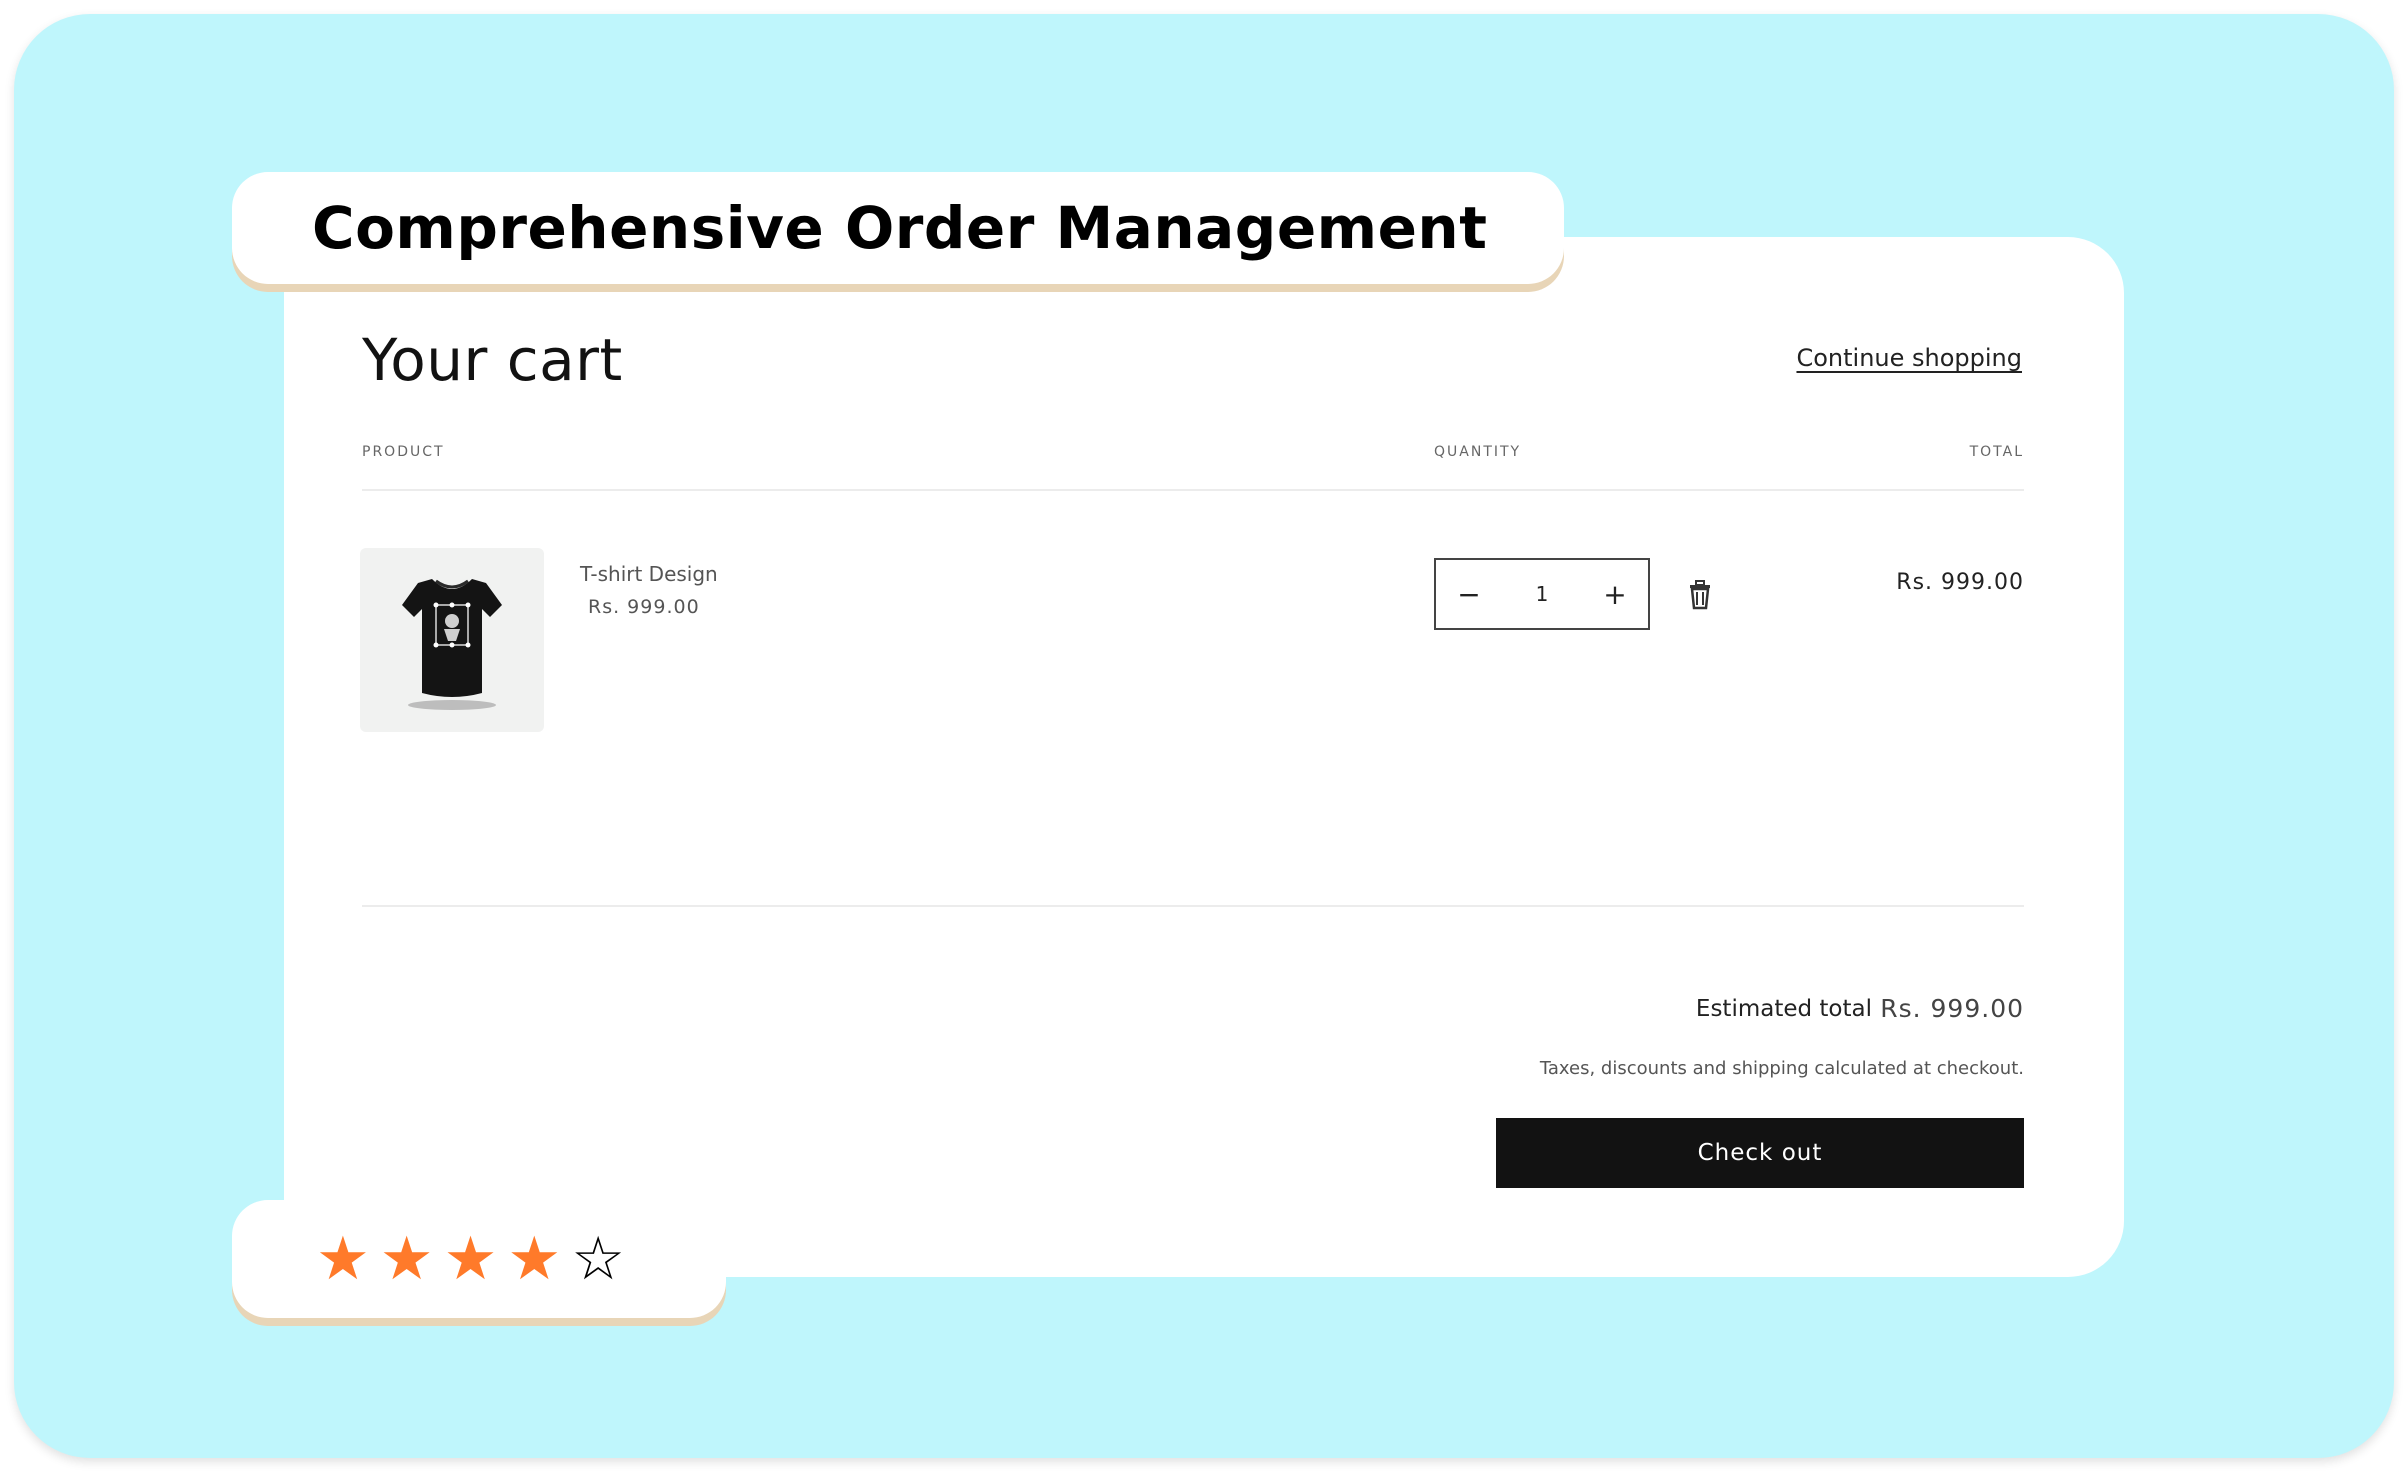 The width and height of the screenshot is (2408, 1472). What do you see at coordinates (1783, 1009) in the screenshot?
I see `estimated-total-label: Estimated total` at bounding box center [1783, 1009].